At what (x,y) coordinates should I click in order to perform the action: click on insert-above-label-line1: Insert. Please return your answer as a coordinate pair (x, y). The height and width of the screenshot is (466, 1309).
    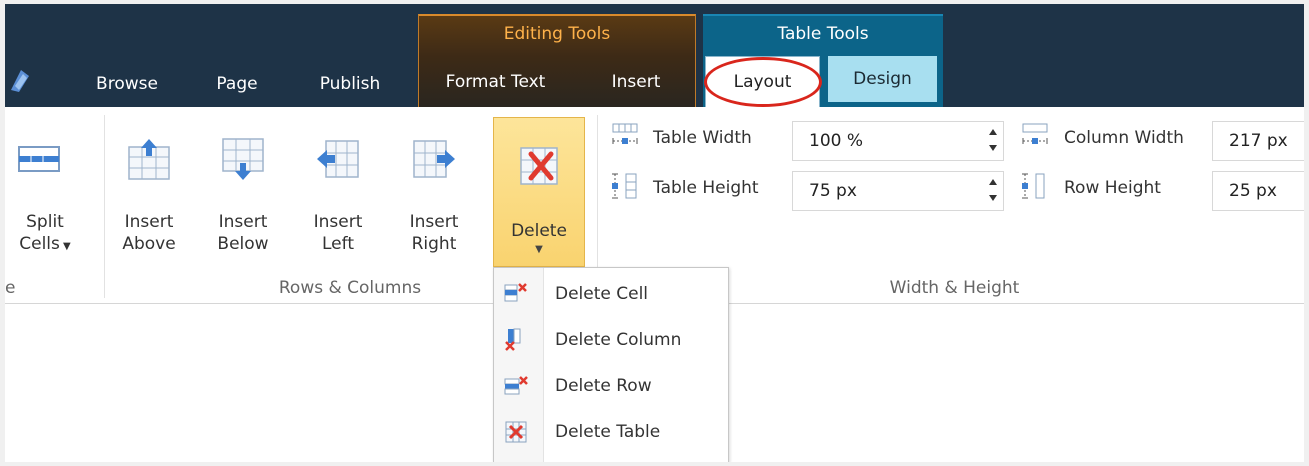
    Looking at the image, I should click on (149, 222).